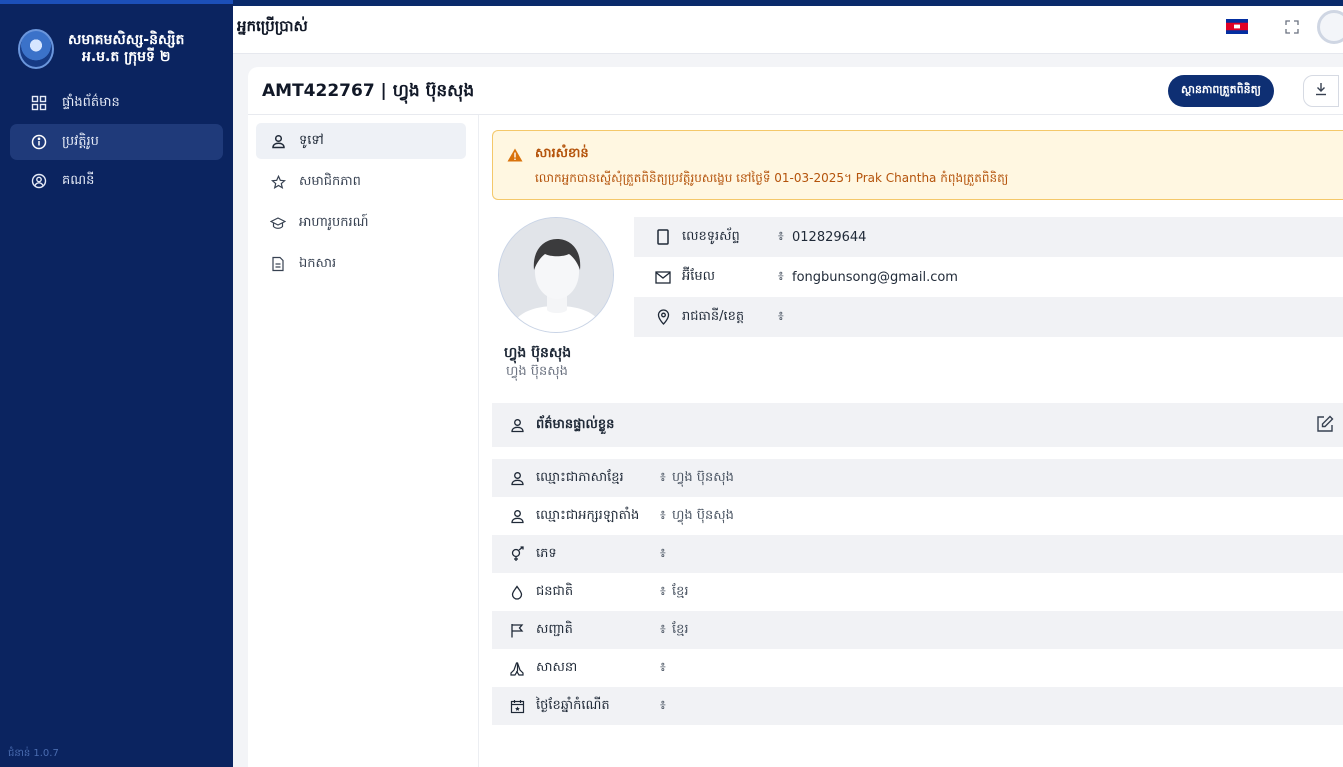  I want to click on flag-icon, so click(517, 630).